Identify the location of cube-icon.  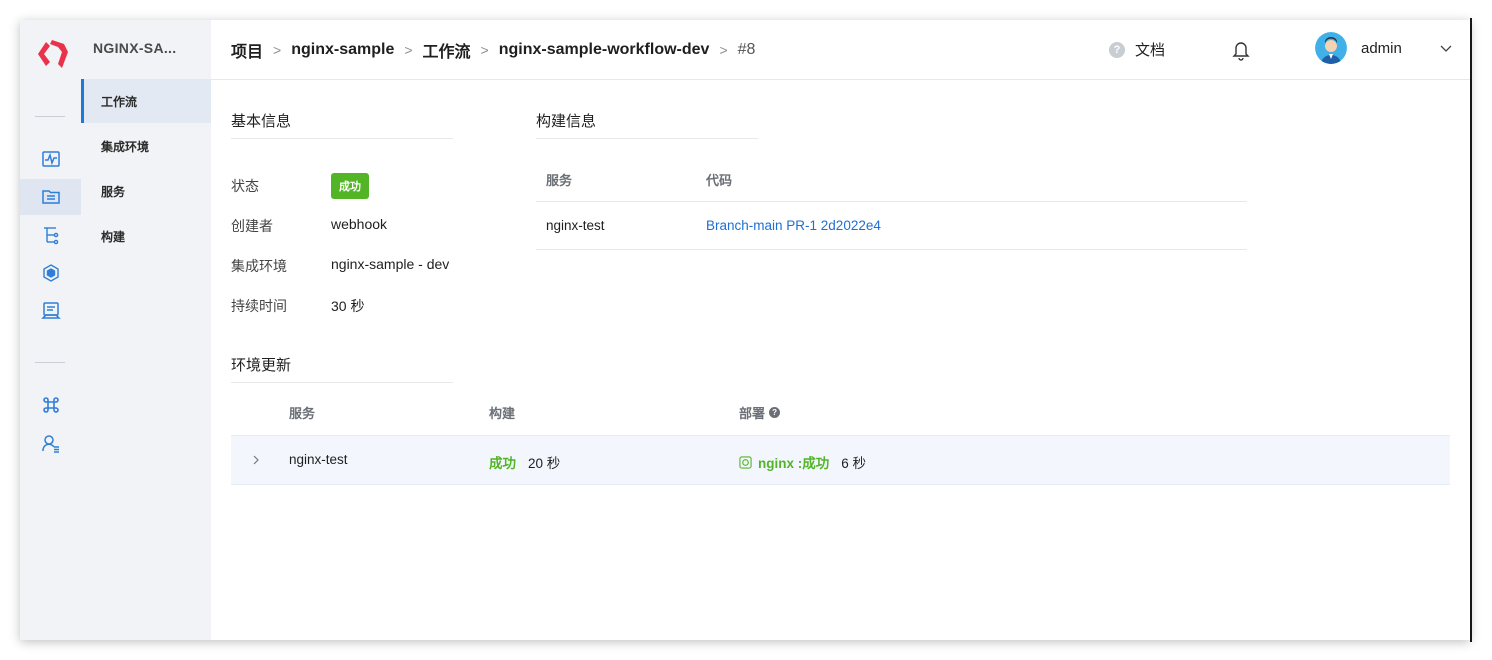
(50, 273).